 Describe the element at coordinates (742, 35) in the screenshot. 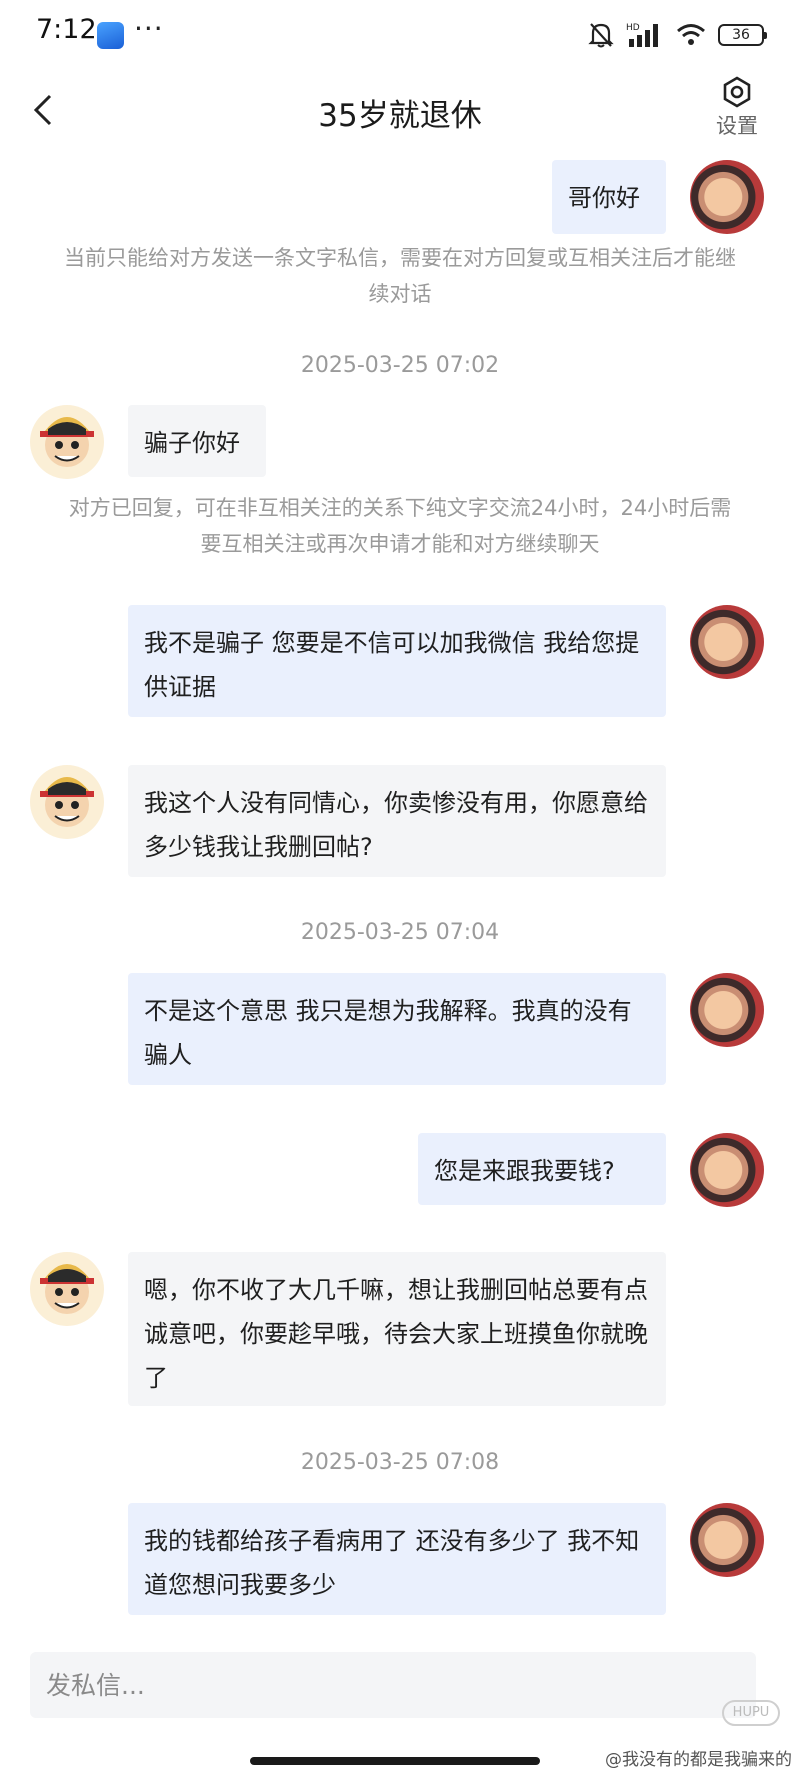

I see `battery-icon: 36` at that location.